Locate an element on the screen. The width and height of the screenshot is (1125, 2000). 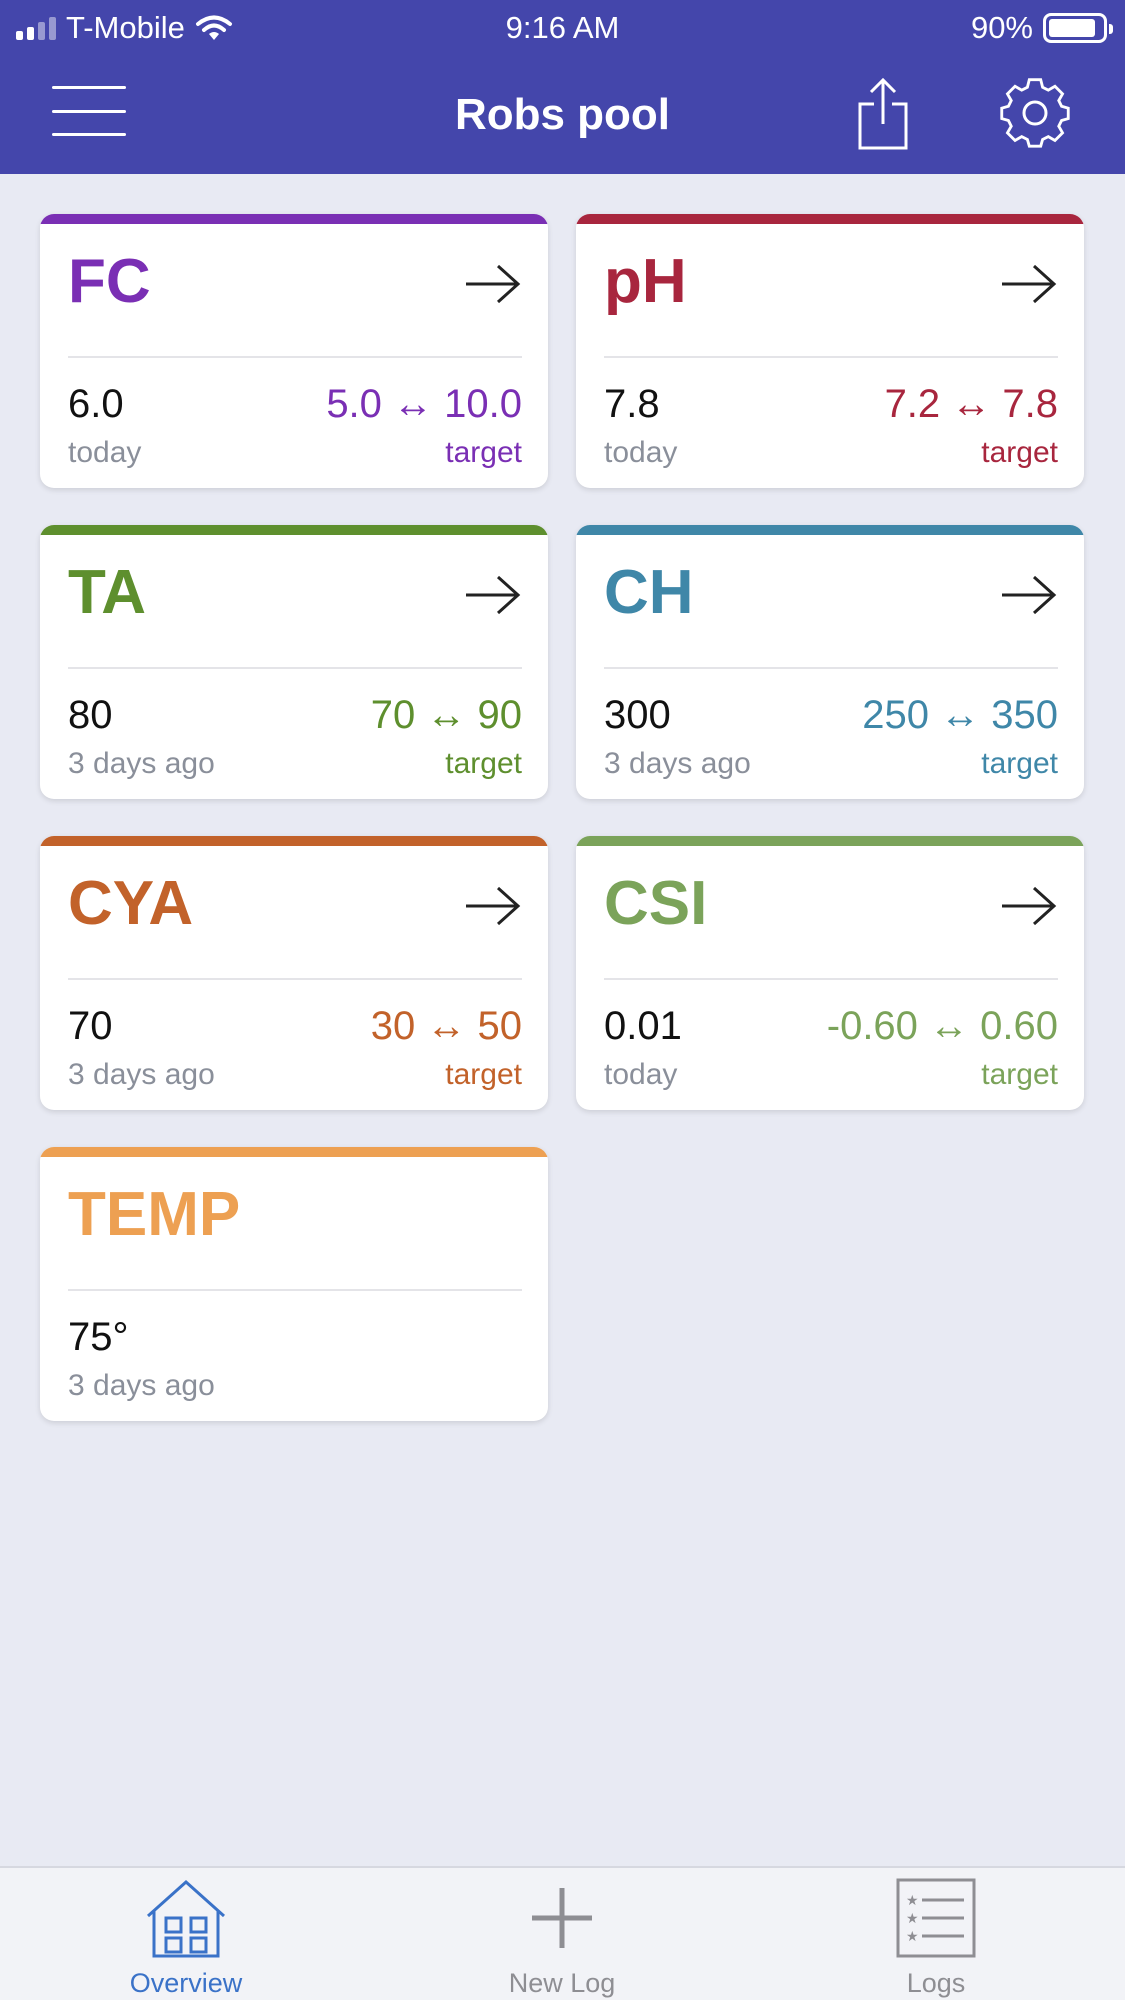
card-target-range: 250 ↔ 350 is located at coordinates (960, 715).